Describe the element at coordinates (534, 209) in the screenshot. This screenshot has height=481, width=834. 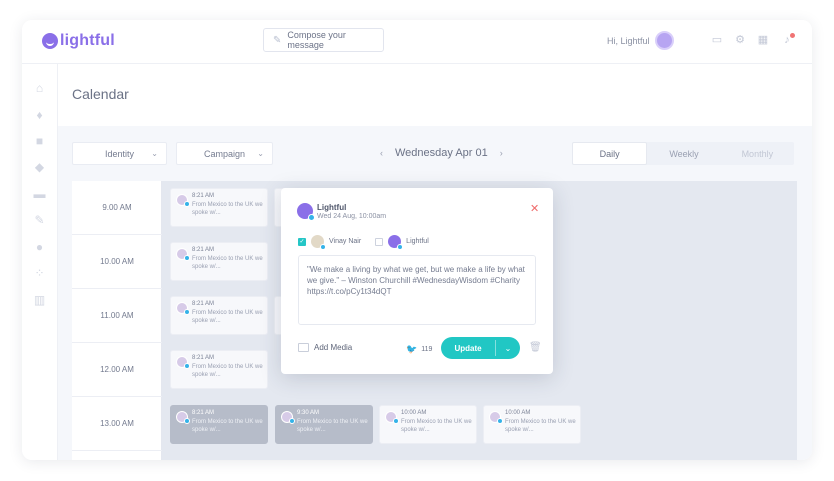
I see `close-icon: ✕` at that location.